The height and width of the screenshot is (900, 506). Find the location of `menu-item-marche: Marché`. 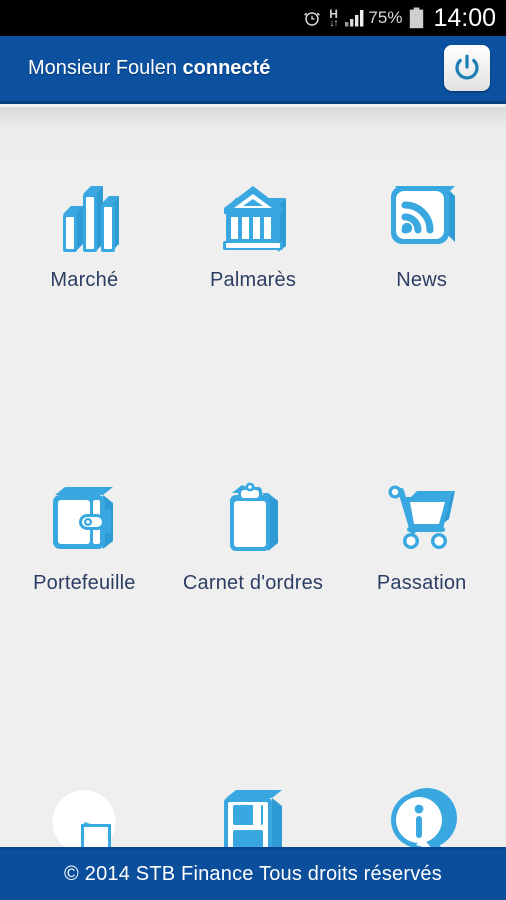

menu-item-marche: Marché is located at coordinates (84, 230).